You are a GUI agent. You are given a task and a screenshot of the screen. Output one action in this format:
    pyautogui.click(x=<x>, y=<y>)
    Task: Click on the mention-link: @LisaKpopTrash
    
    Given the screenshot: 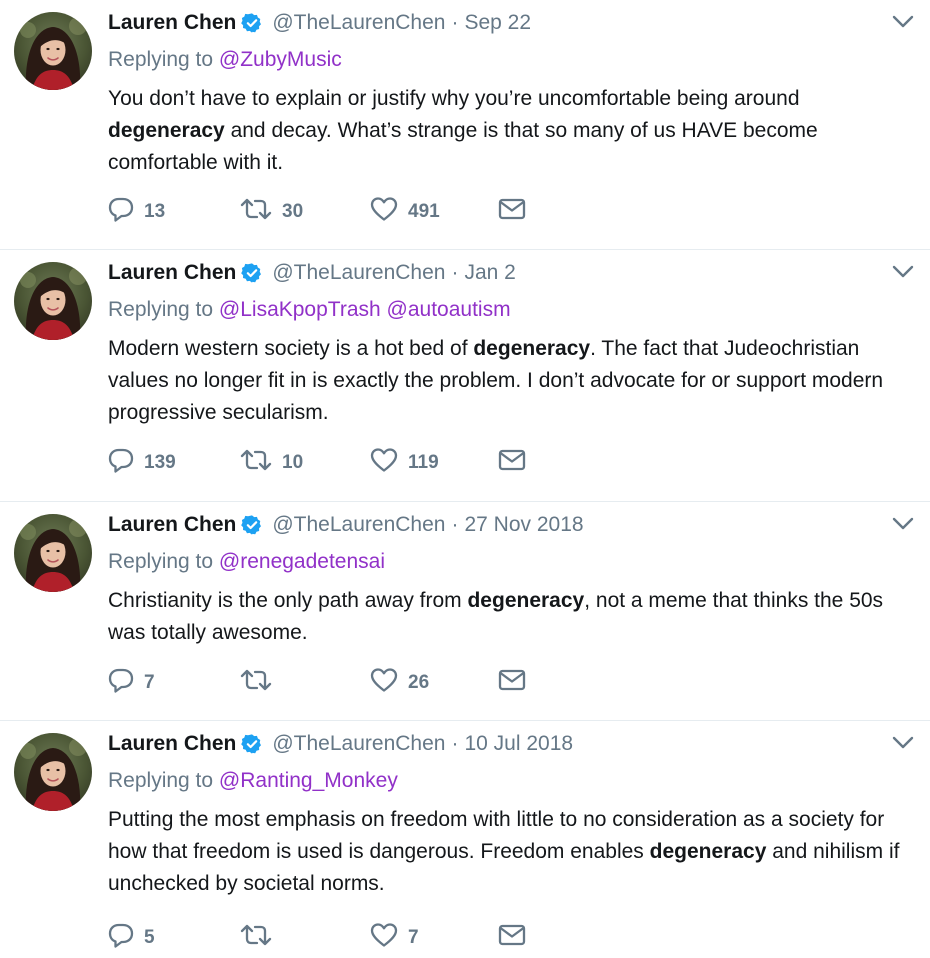 What is the action you would take?
    pyautogui.click(x=300, y=309)
    